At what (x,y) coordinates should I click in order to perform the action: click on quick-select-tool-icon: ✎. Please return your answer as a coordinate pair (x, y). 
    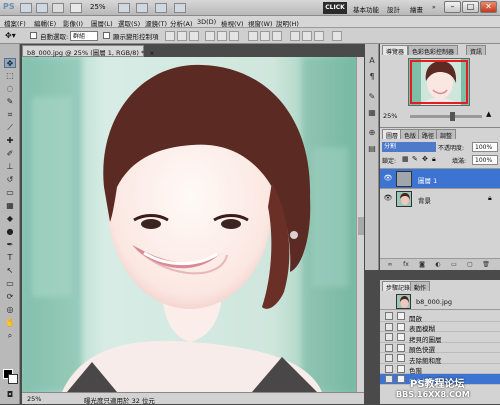
    Looking at the image, I should click on (10, 102).